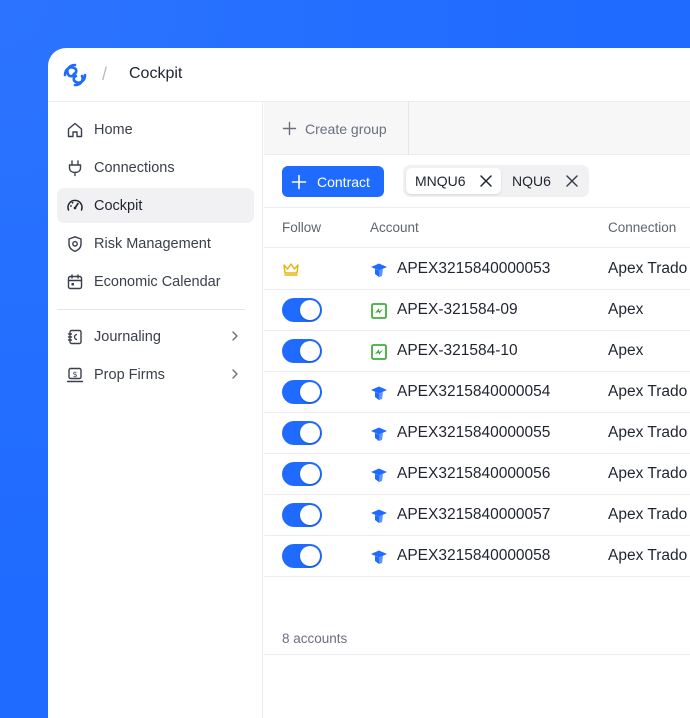 The image size is (690, 718). I want to click on sidebar-item-connections: Connections, so click(155, 167).